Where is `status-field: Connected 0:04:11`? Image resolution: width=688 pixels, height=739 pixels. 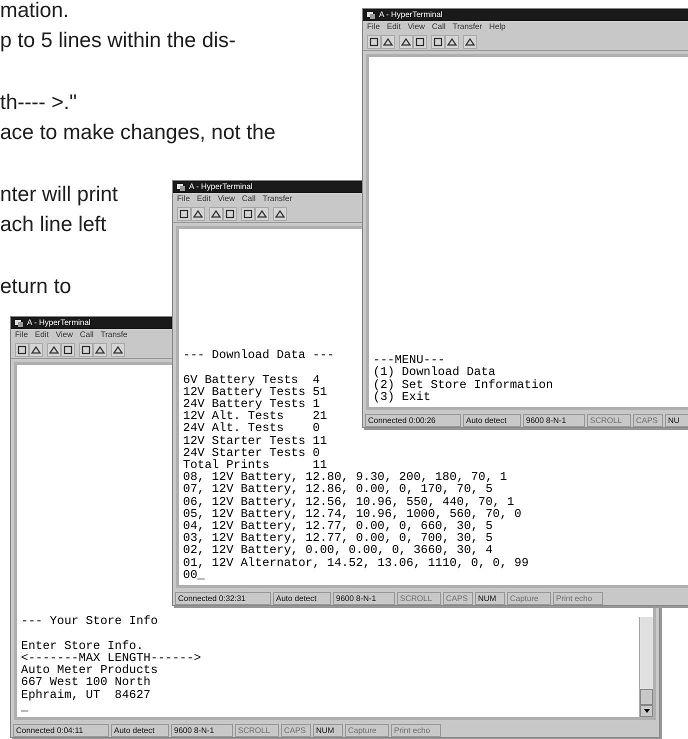
status-field: Connected 0:04:11 is located at coordinates (61, 730).